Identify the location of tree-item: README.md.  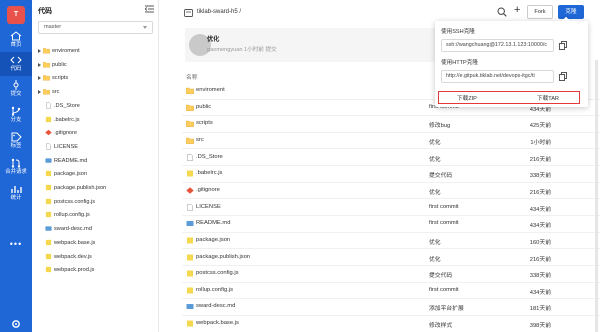
(95, 161).